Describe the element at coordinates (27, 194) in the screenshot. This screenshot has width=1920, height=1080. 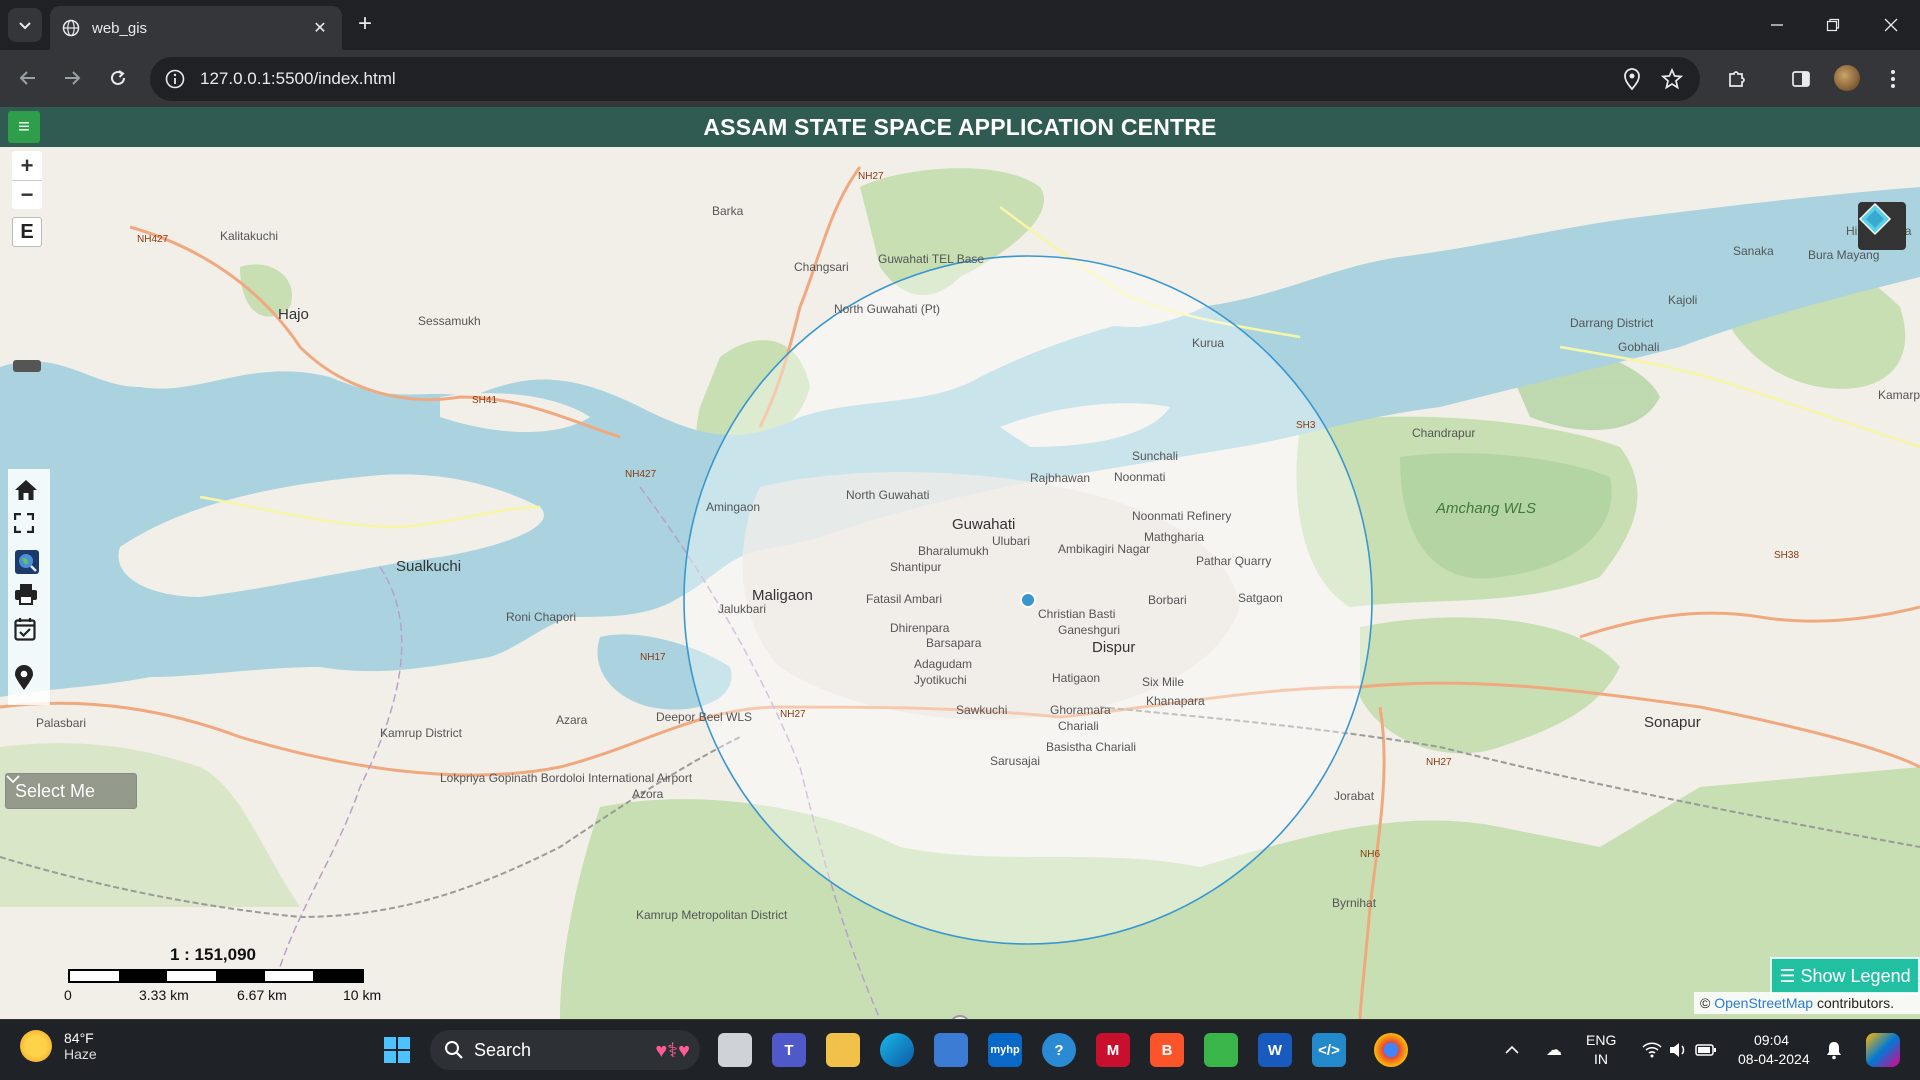
I see `zoom-out-button: −` at that location.